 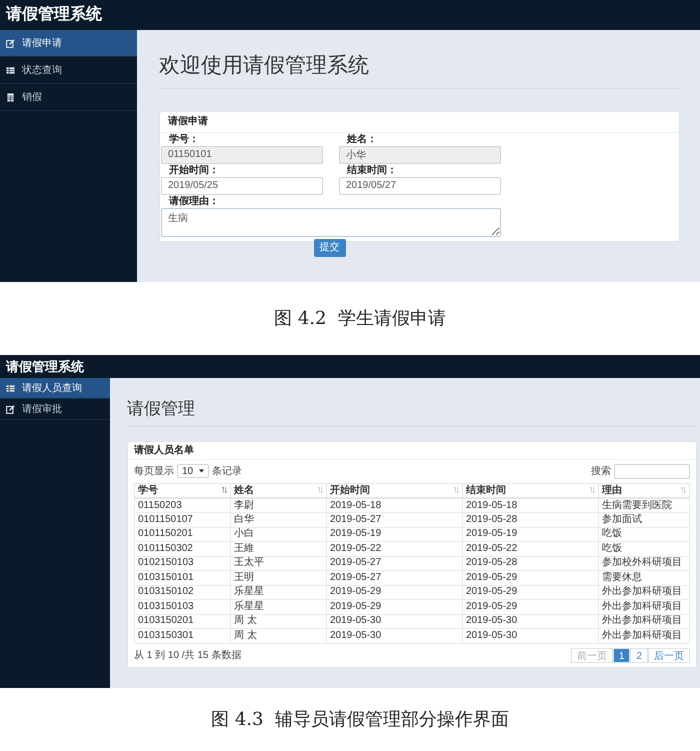 I want to click on table-cell: 0103150101, so click(x=182, y=577).